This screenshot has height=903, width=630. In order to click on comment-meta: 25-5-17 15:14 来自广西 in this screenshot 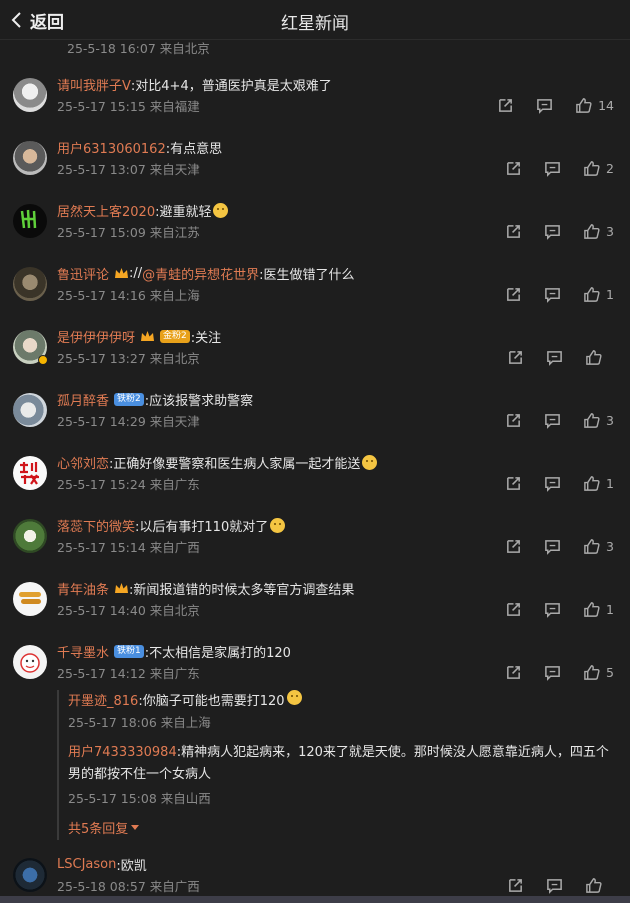, I will do `click(128, 547)`.